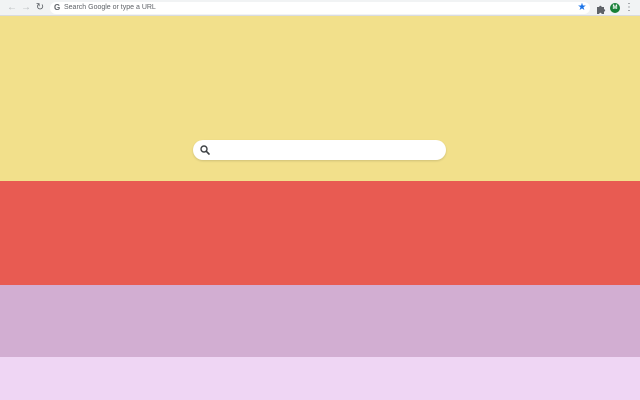 This screenshot has height=400, width=640. Describe the element at coordinates (615, 8) in the screenshot. I see `profile-avatar: M` at that location.